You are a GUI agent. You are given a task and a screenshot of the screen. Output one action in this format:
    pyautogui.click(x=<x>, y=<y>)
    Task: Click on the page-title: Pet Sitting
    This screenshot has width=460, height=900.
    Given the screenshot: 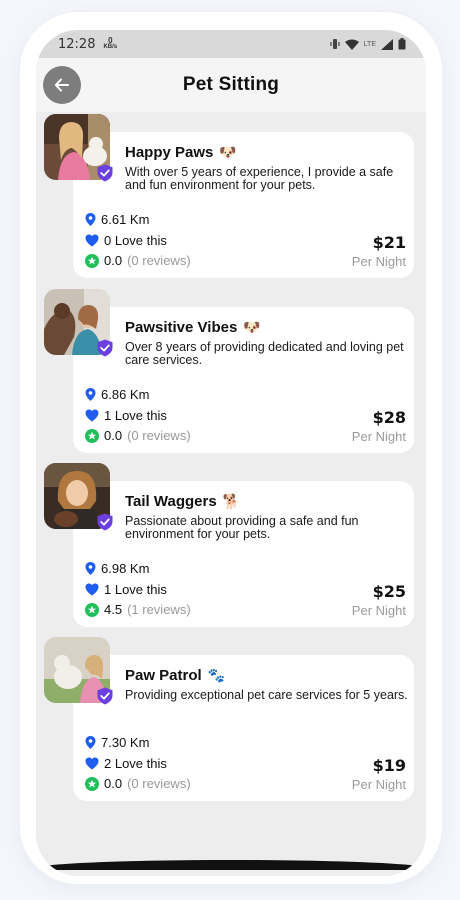 What is the action you would take?
    pyautogui.click(x=231, y=84)
    